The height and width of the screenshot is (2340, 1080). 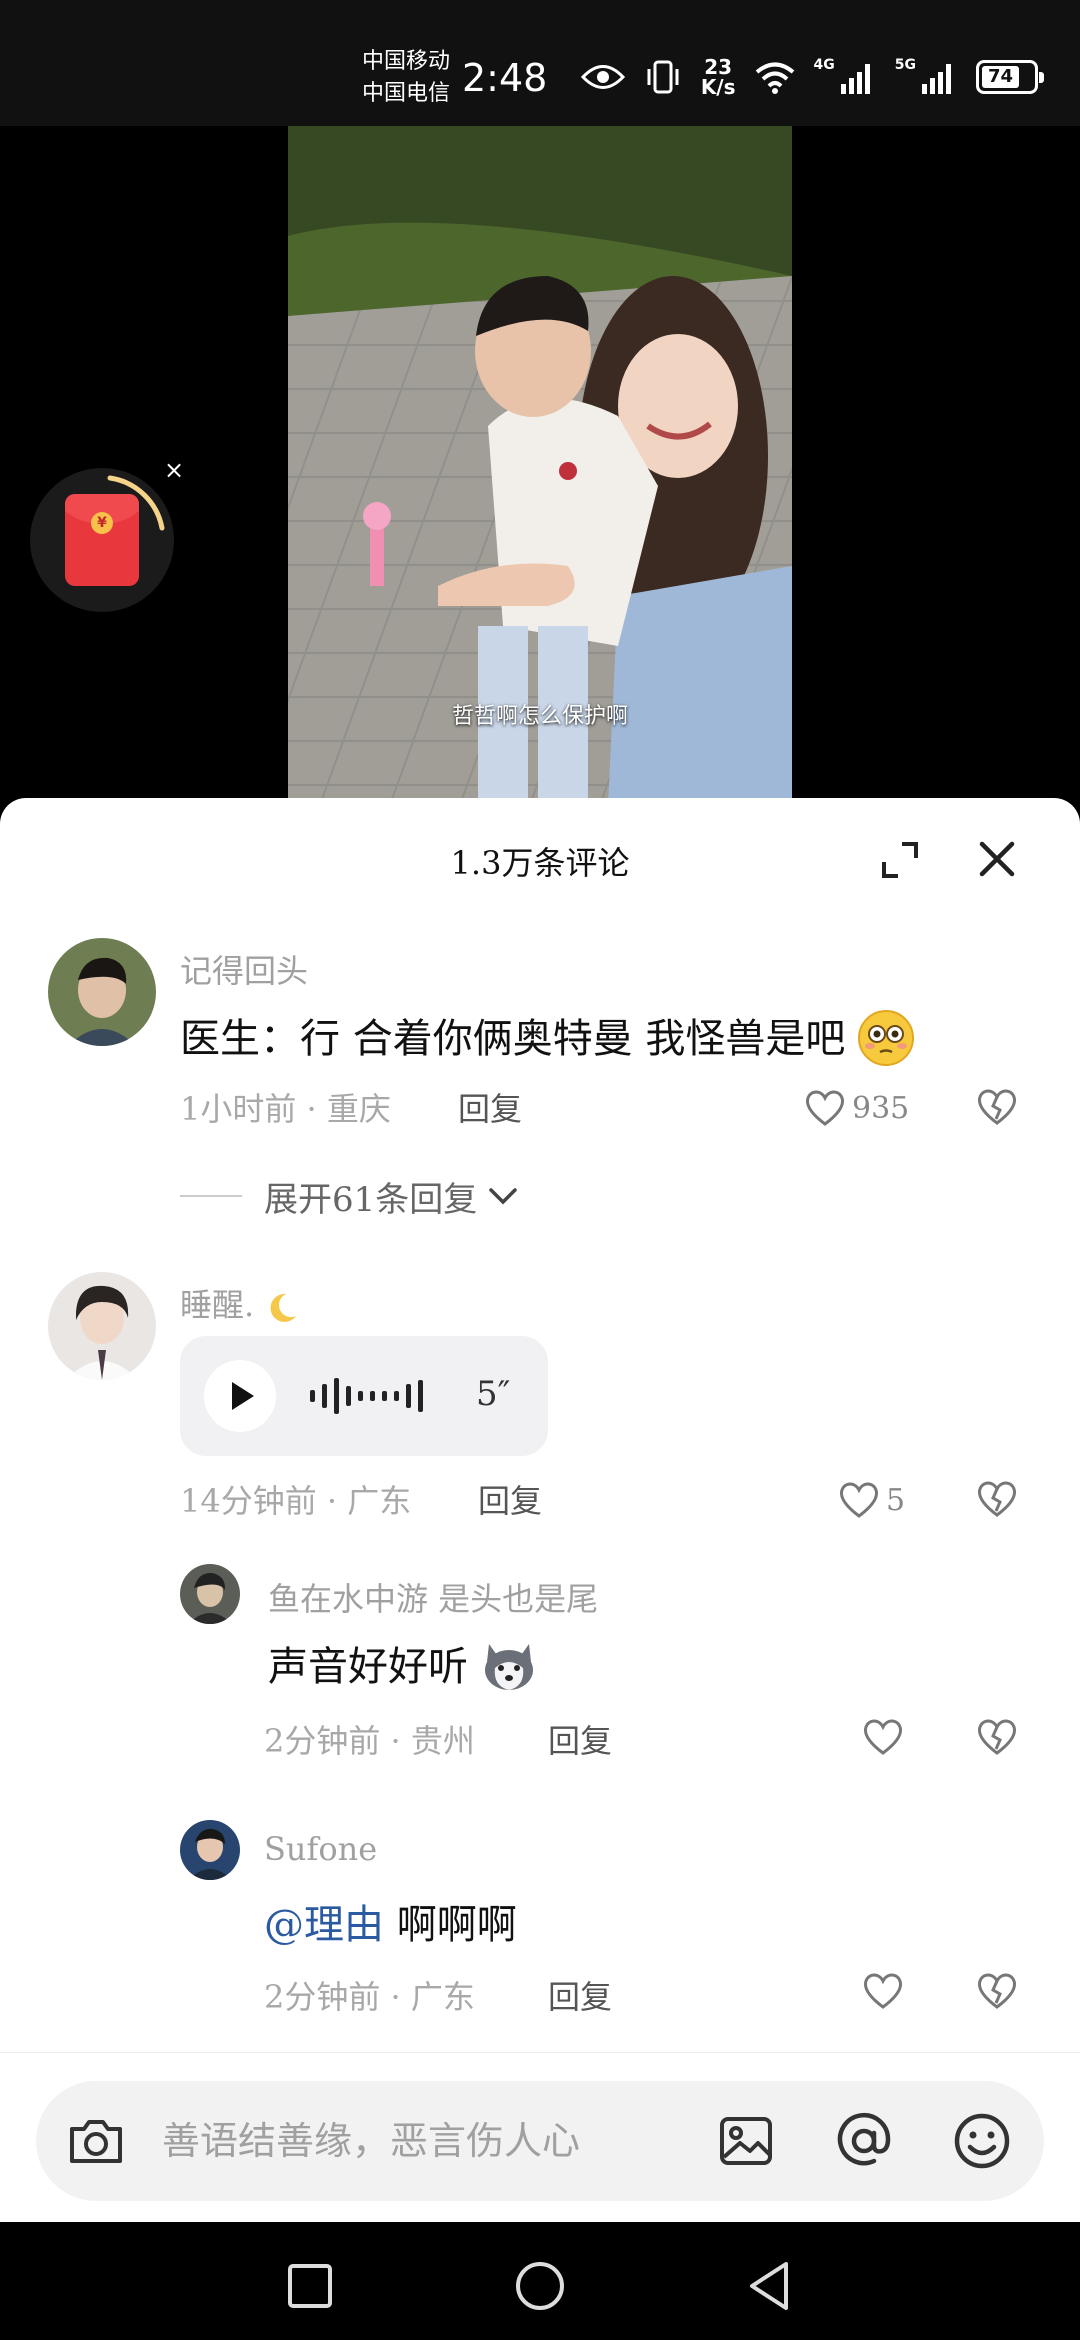 What do you see at coordinates (864, 2141) in the screenshot?
I see `at-mention-icon` at bounding box center [864, 2141].